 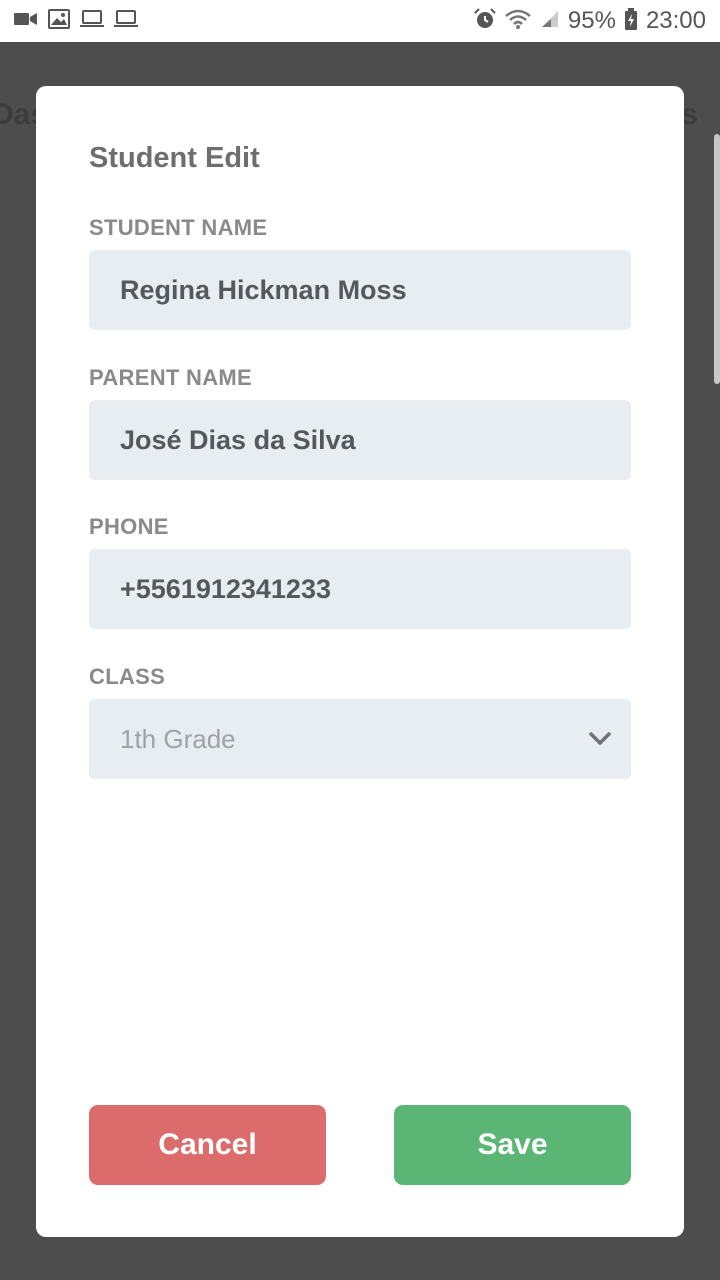 What do you see at coordinates (512, 1145) in the screenshot?
I see `save-button: Save` at bounding box center [512, 1145].